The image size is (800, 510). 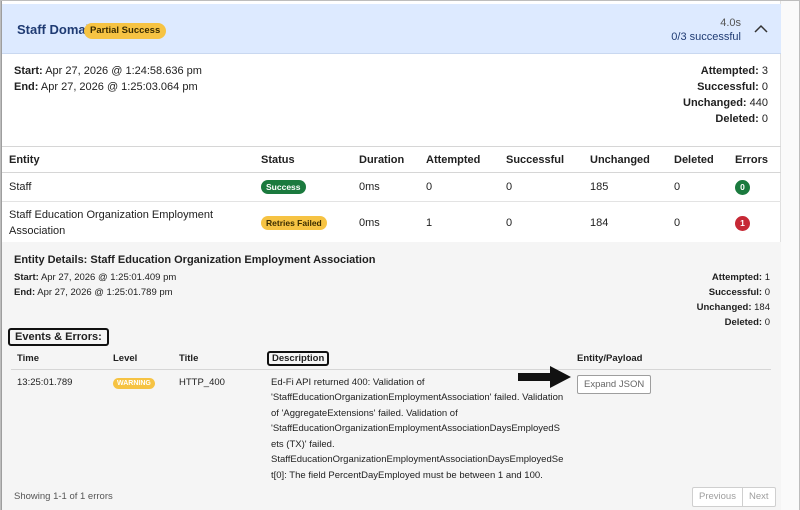 What do you see at coordinates (754, 159) in the screenshot?
I see `col-errors: Errors` at bounding box center [754, 159].